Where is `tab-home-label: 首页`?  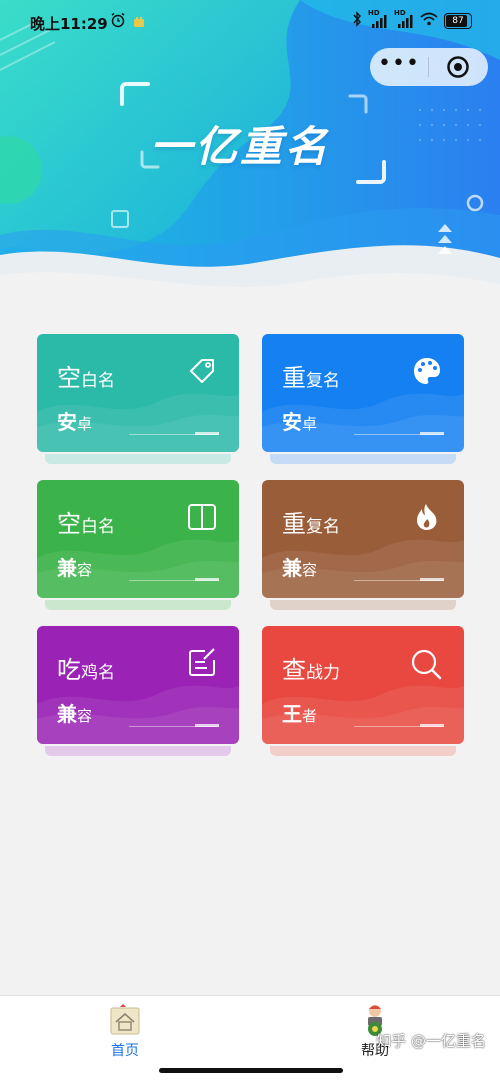 tab-home-label: 首页 is located at coordinates (125, 1051).